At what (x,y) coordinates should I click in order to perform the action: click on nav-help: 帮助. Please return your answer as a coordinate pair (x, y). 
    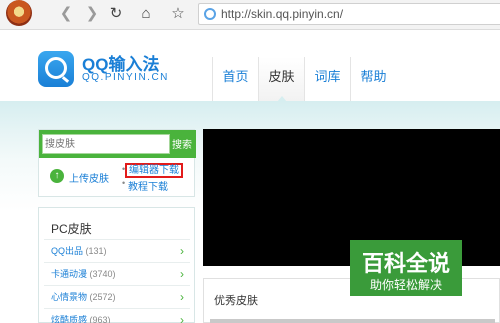
    Looking at the image, I should click on (373, 79).